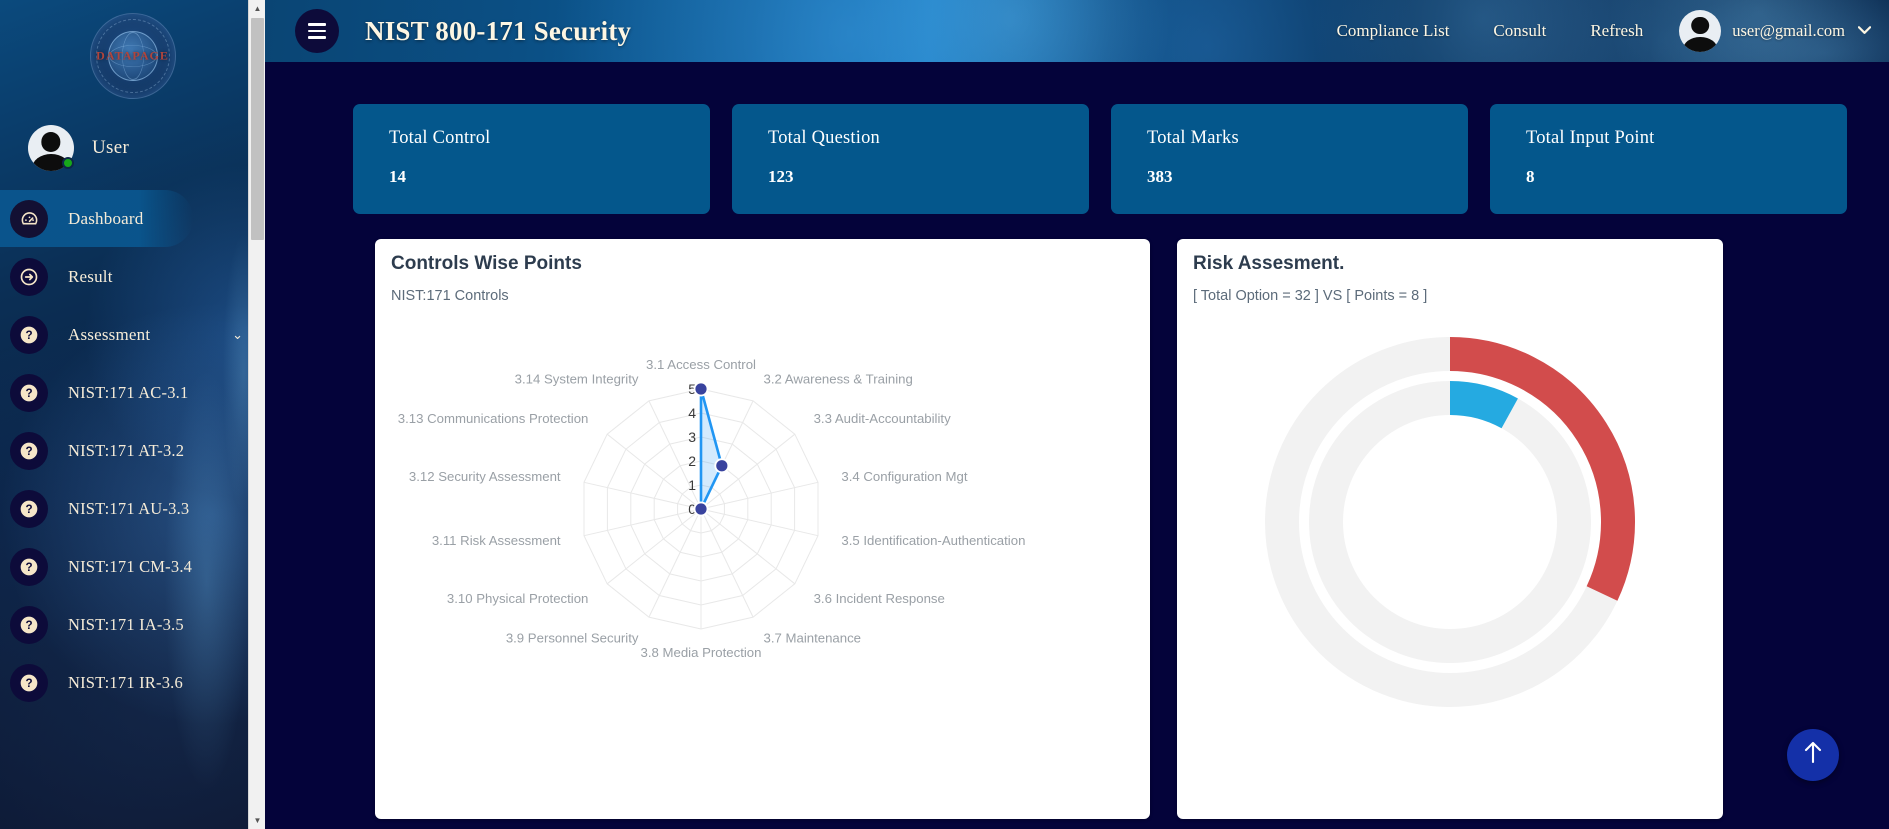 The height and width of the screenshot is (829, 1889). I want to click on sidebar-item-label: Assessment, so click(109, 334).